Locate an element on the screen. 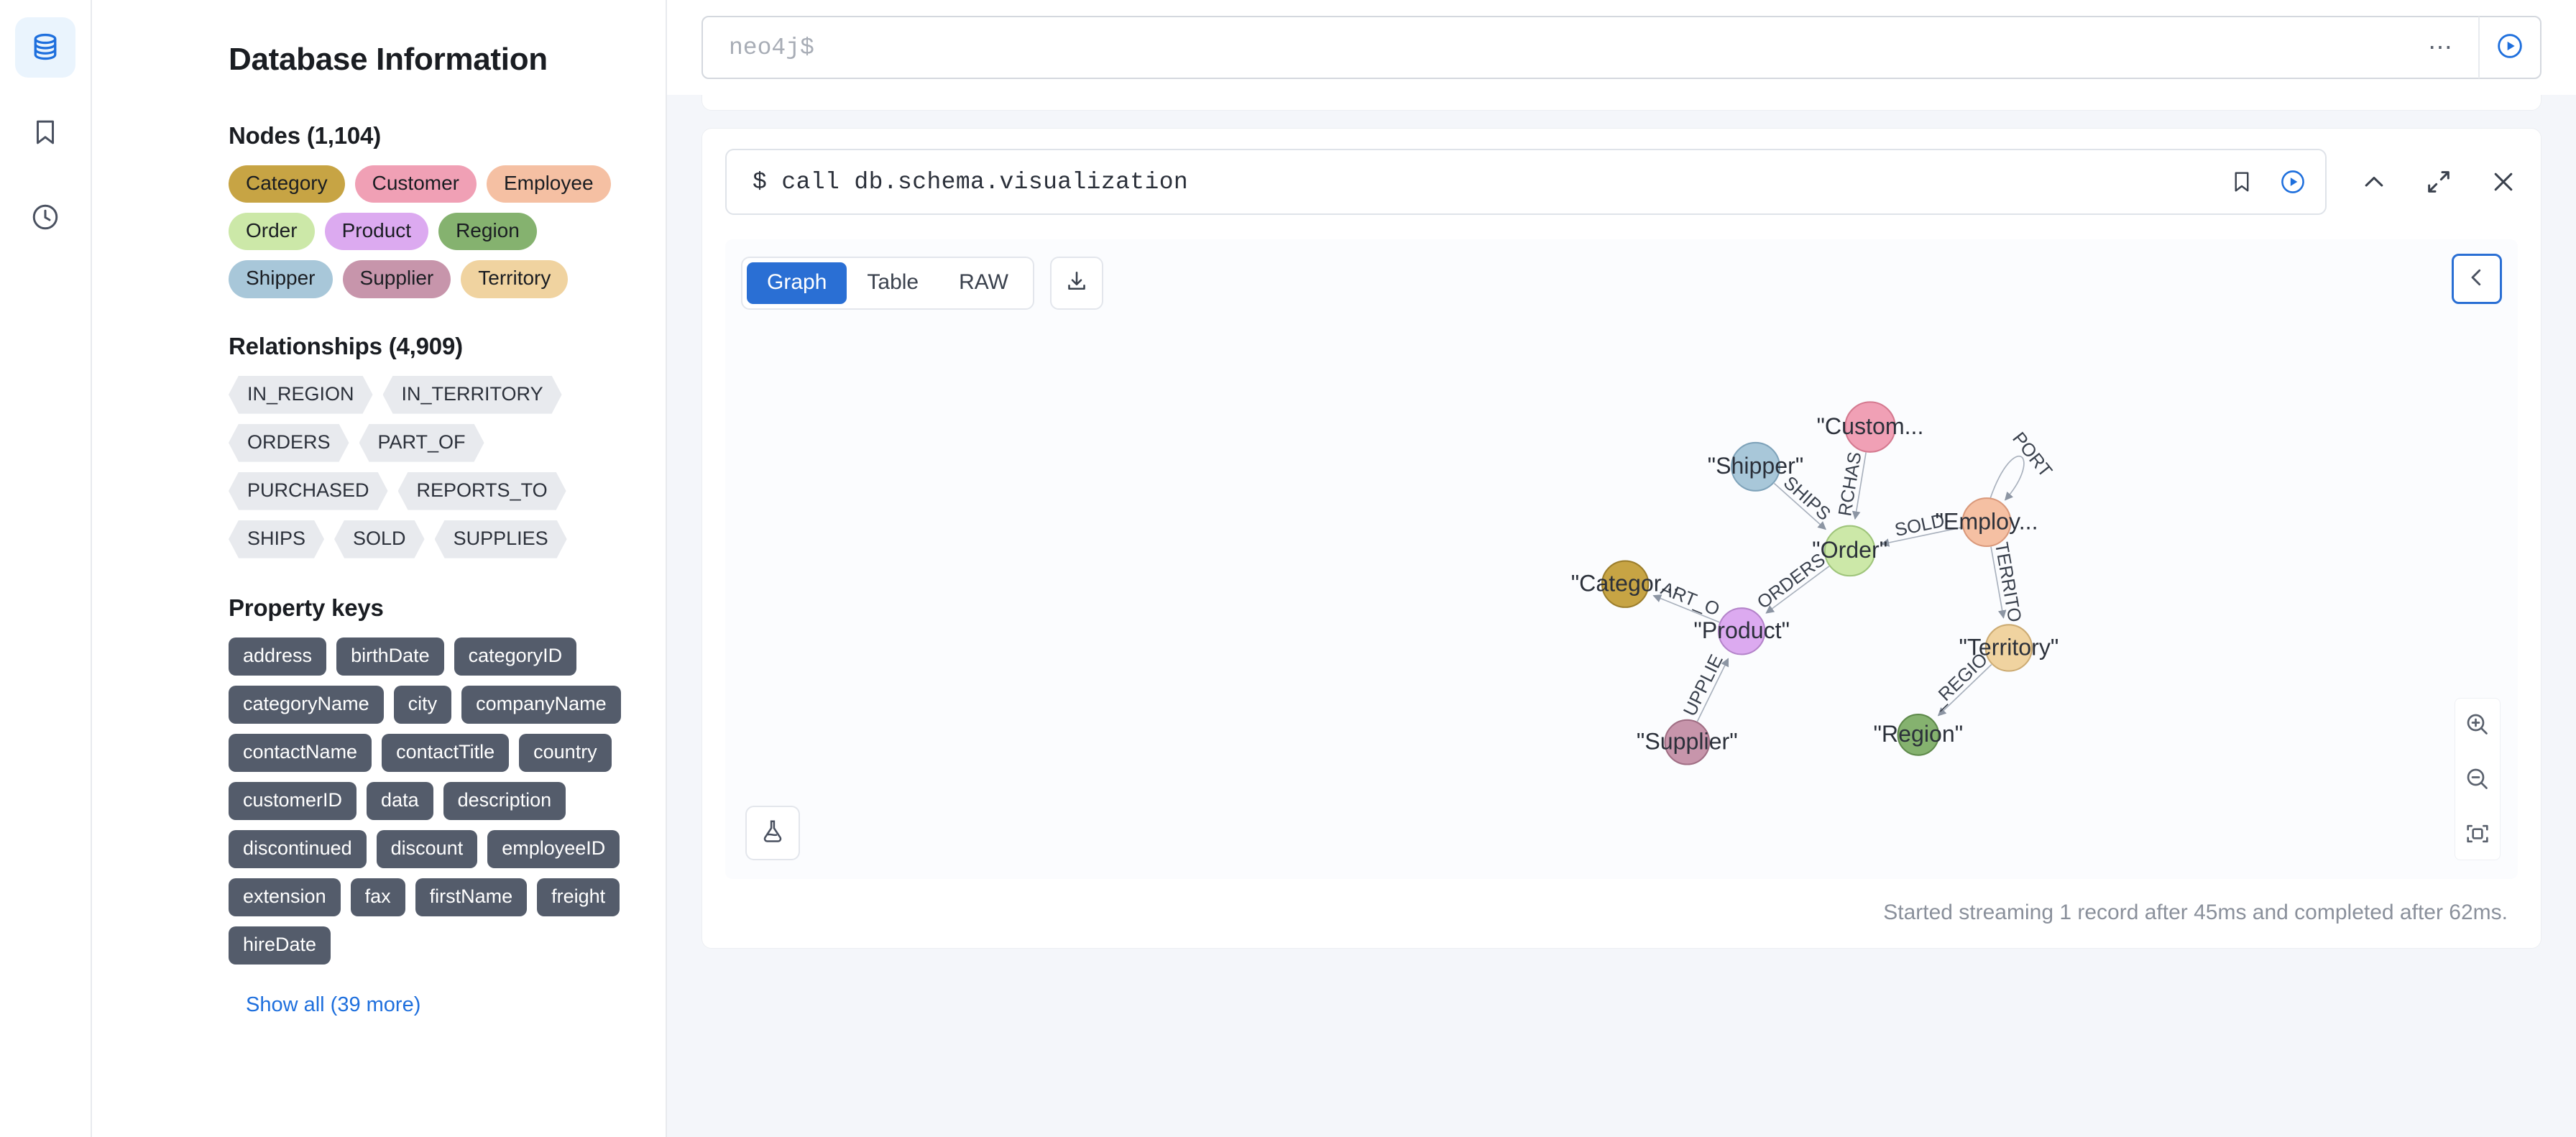 This screenshot has height=1137, width=2576. relationship-type-chip: IN_TERRITORY is located at coordinates (472, 395).